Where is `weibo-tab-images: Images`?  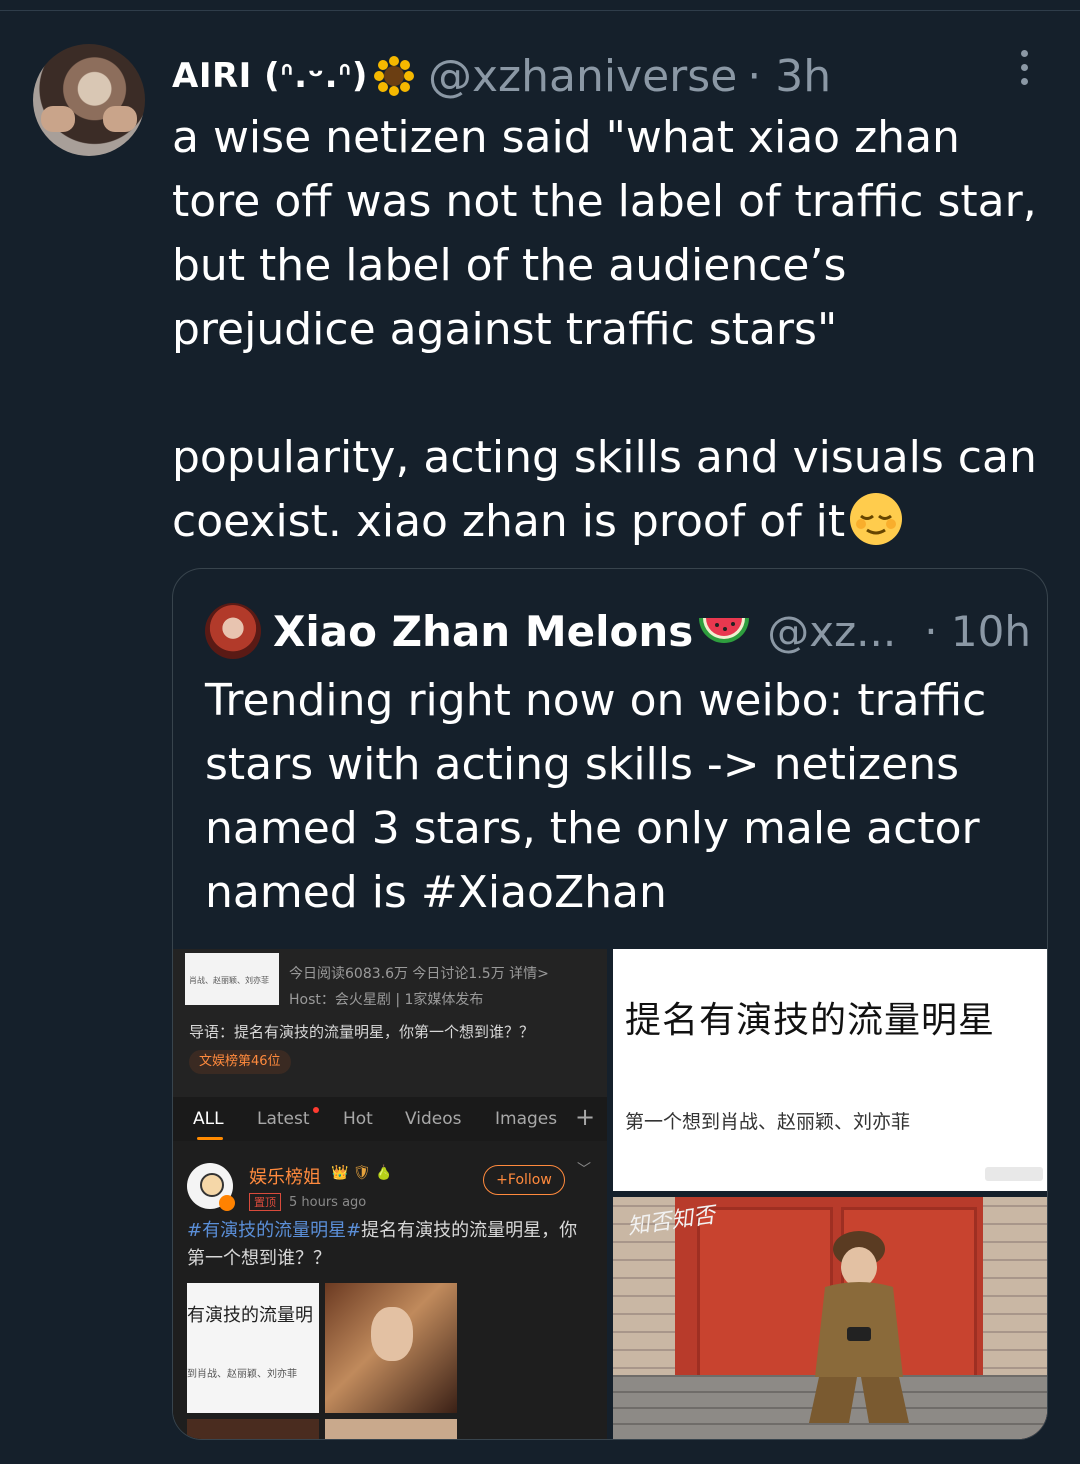 weibo-tab-images: Images is located at coordinates (526, 1119).